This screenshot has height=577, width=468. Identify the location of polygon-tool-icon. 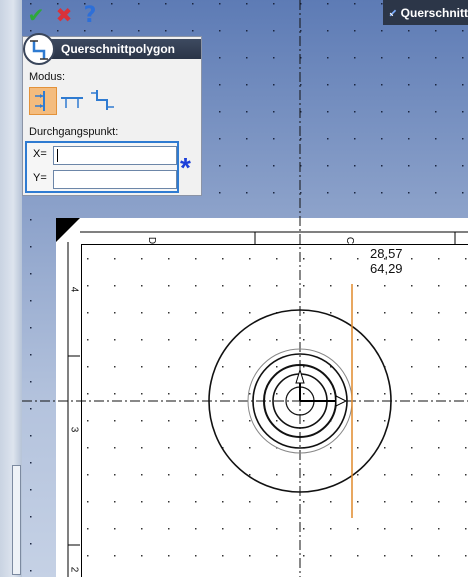
(39, 49).